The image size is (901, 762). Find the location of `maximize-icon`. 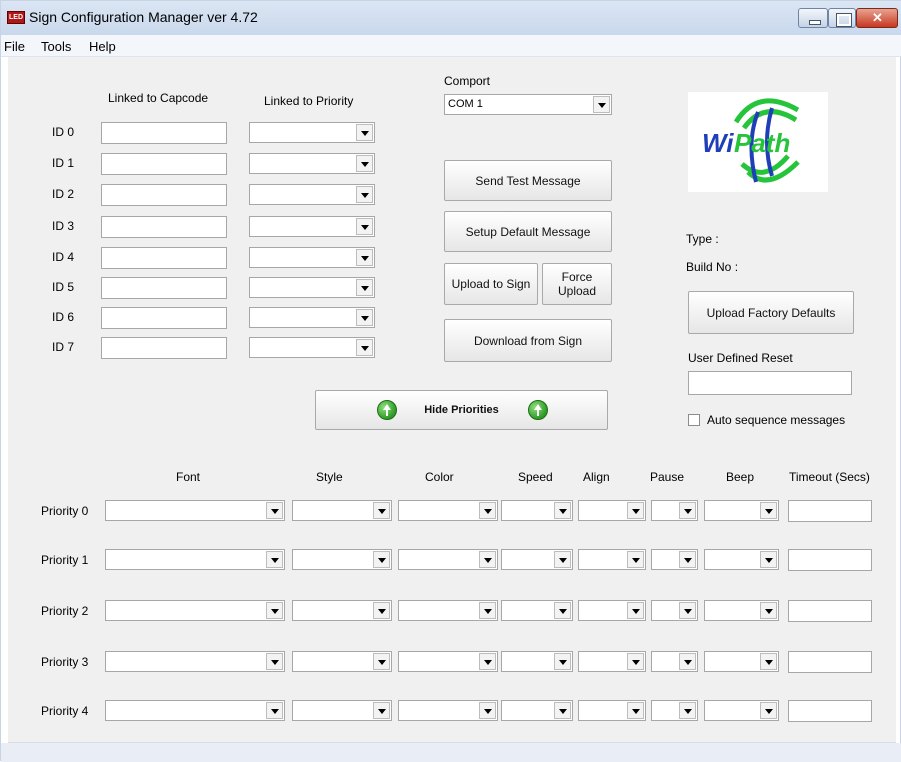

maximize-icon is located at coordinates (842, 18).